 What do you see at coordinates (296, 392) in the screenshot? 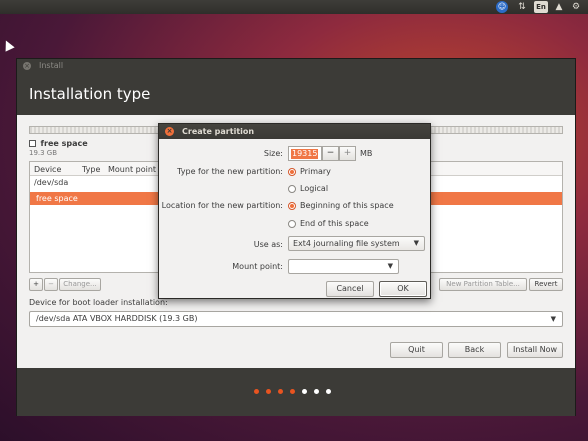
I see `installer-footer` at bounding box center [296, 392].